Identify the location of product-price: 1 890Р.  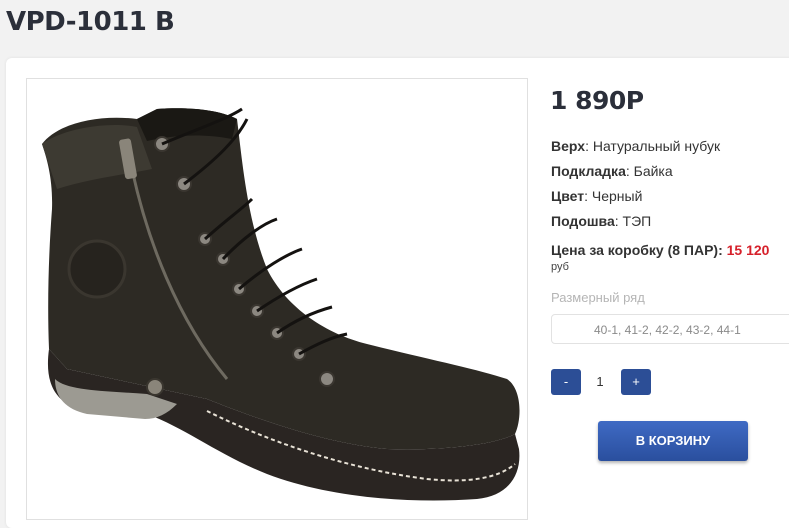
(597, 100).